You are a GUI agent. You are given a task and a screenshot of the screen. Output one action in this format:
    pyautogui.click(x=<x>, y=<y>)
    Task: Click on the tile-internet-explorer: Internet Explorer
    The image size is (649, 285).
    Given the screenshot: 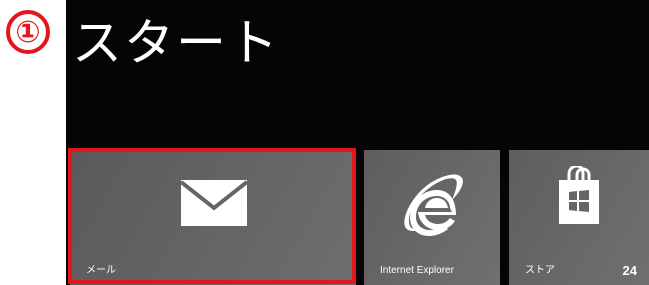 What is the action you would take?
    pyautogui.click(x=432, y=217)
    